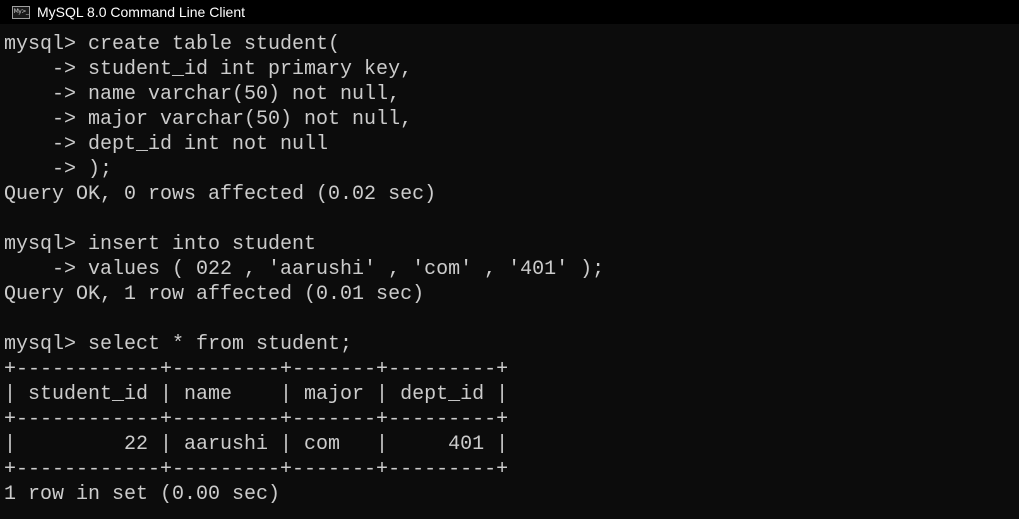  I want to click on console-line: mysql> select * from student;, so click(178, 344).